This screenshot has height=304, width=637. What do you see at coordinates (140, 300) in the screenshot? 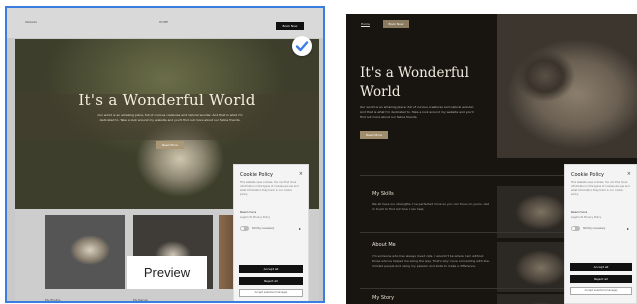
I see `thumbnail-caption: My Range` at bounding box center [140, 300].